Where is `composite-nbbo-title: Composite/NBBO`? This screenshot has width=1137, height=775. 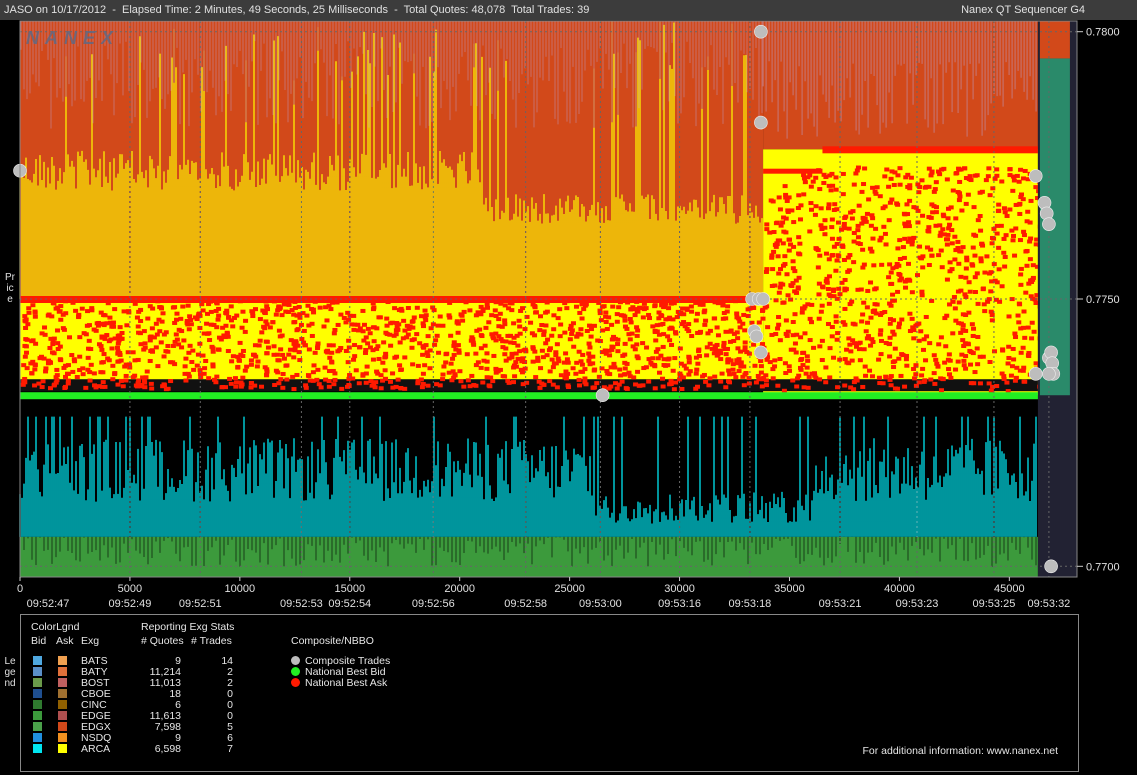 composite-nbbo-title: Composite/NBBO is located at coordinates (332, 641).